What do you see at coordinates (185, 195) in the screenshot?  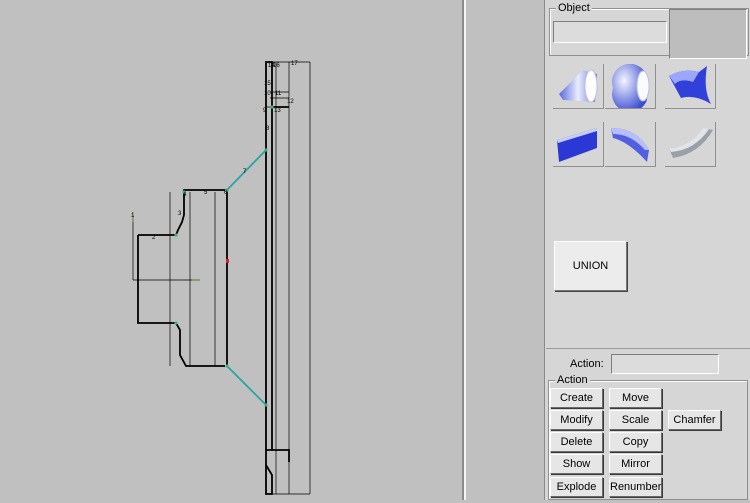 I see `svg-text: 4` at bounding box center [185, 195].